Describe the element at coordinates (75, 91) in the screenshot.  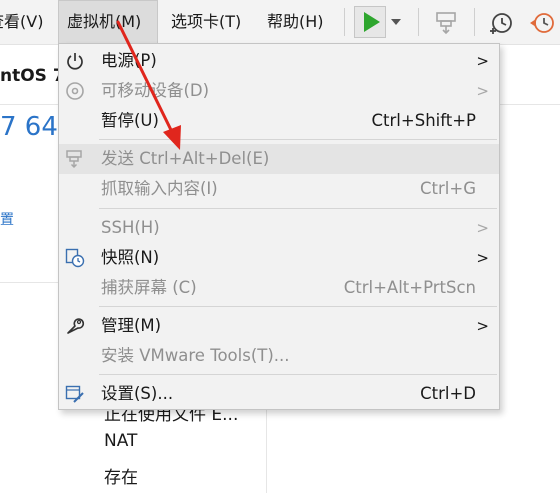
I see `disc-icon` at that location.